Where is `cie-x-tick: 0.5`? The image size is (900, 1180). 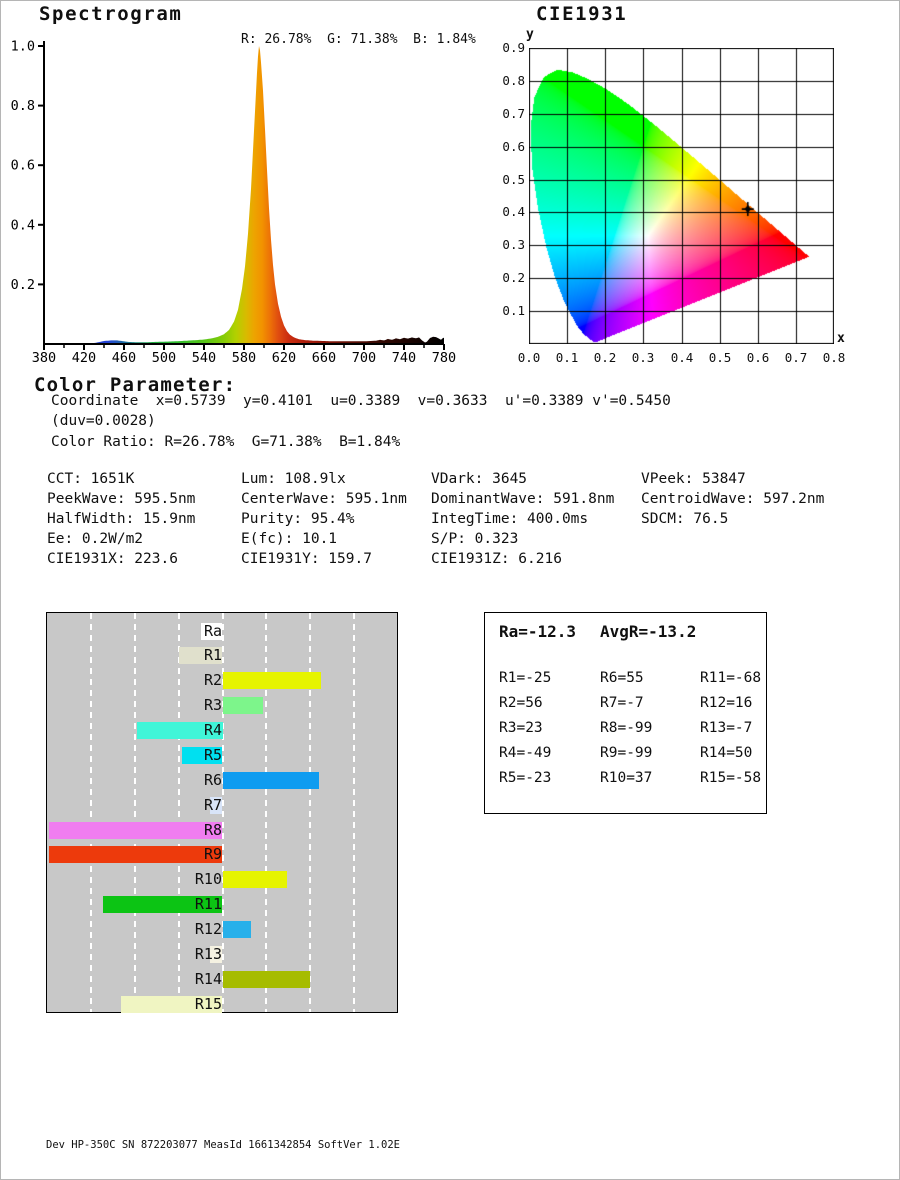
cie-x-tick: 0.5 is located at coordinates (720, 357).